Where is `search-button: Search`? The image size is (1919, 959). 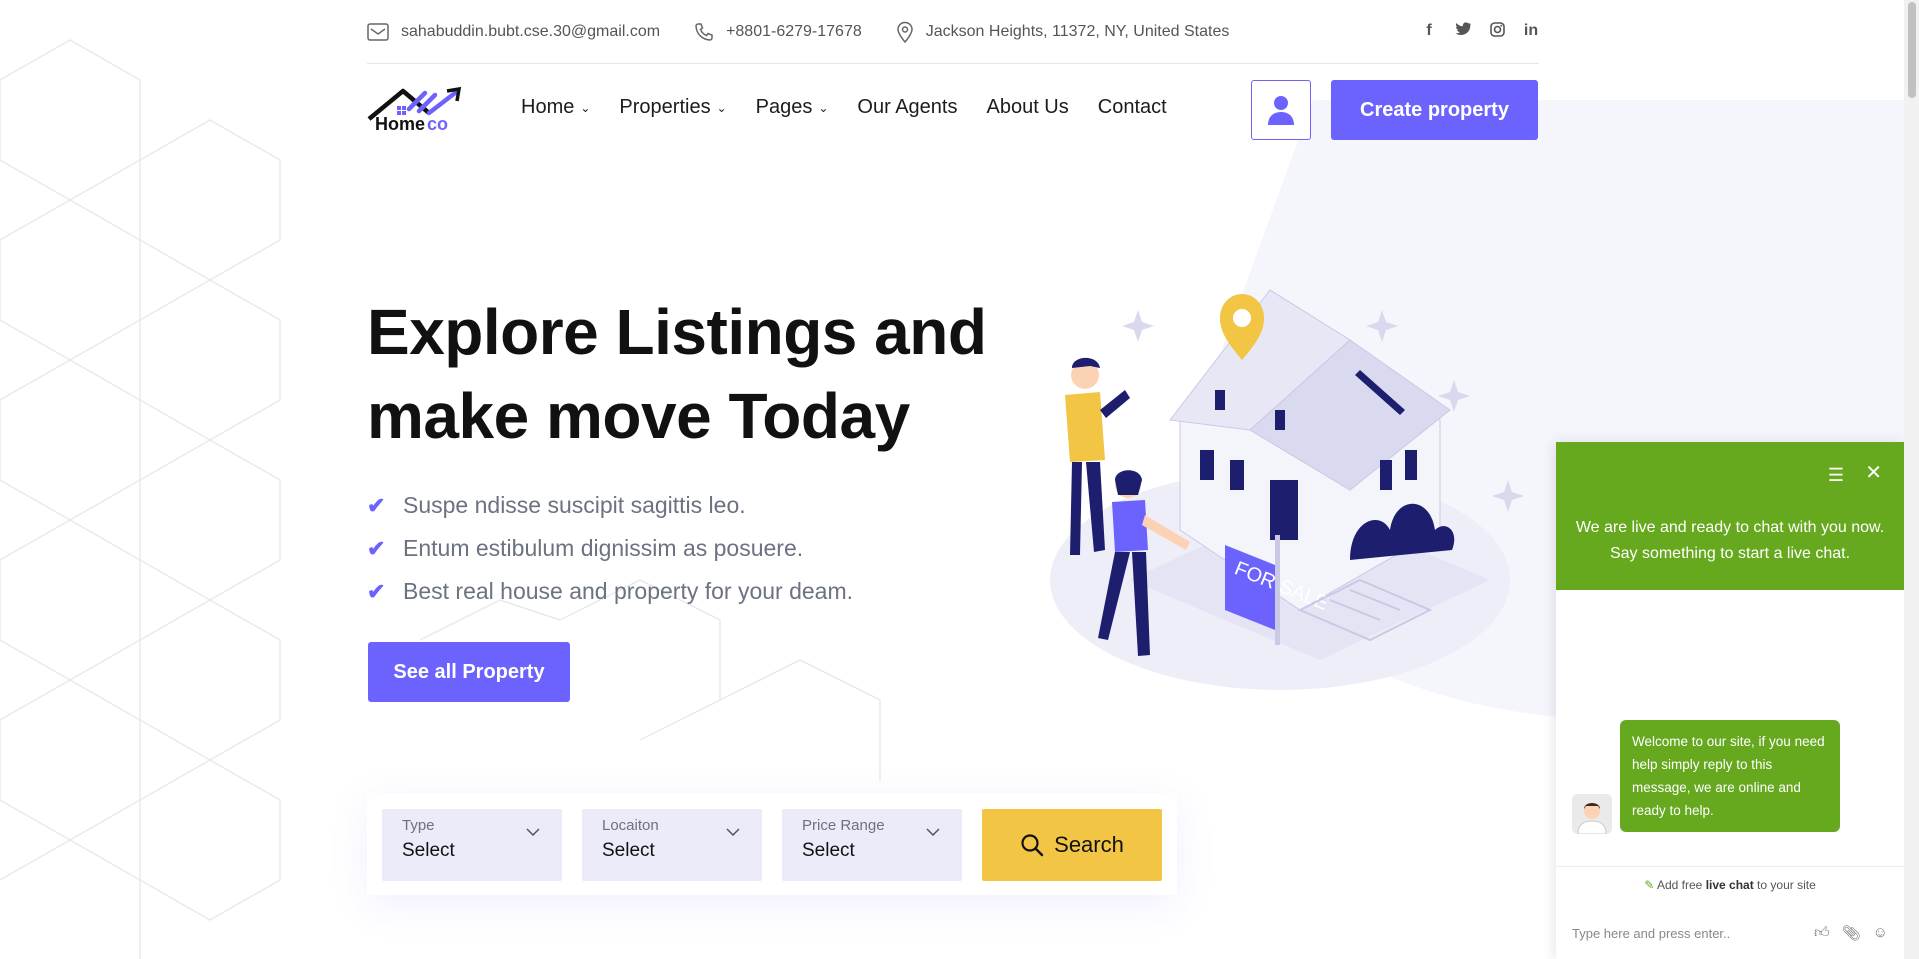
search-button: Search is located at coordinates (1072, 845).